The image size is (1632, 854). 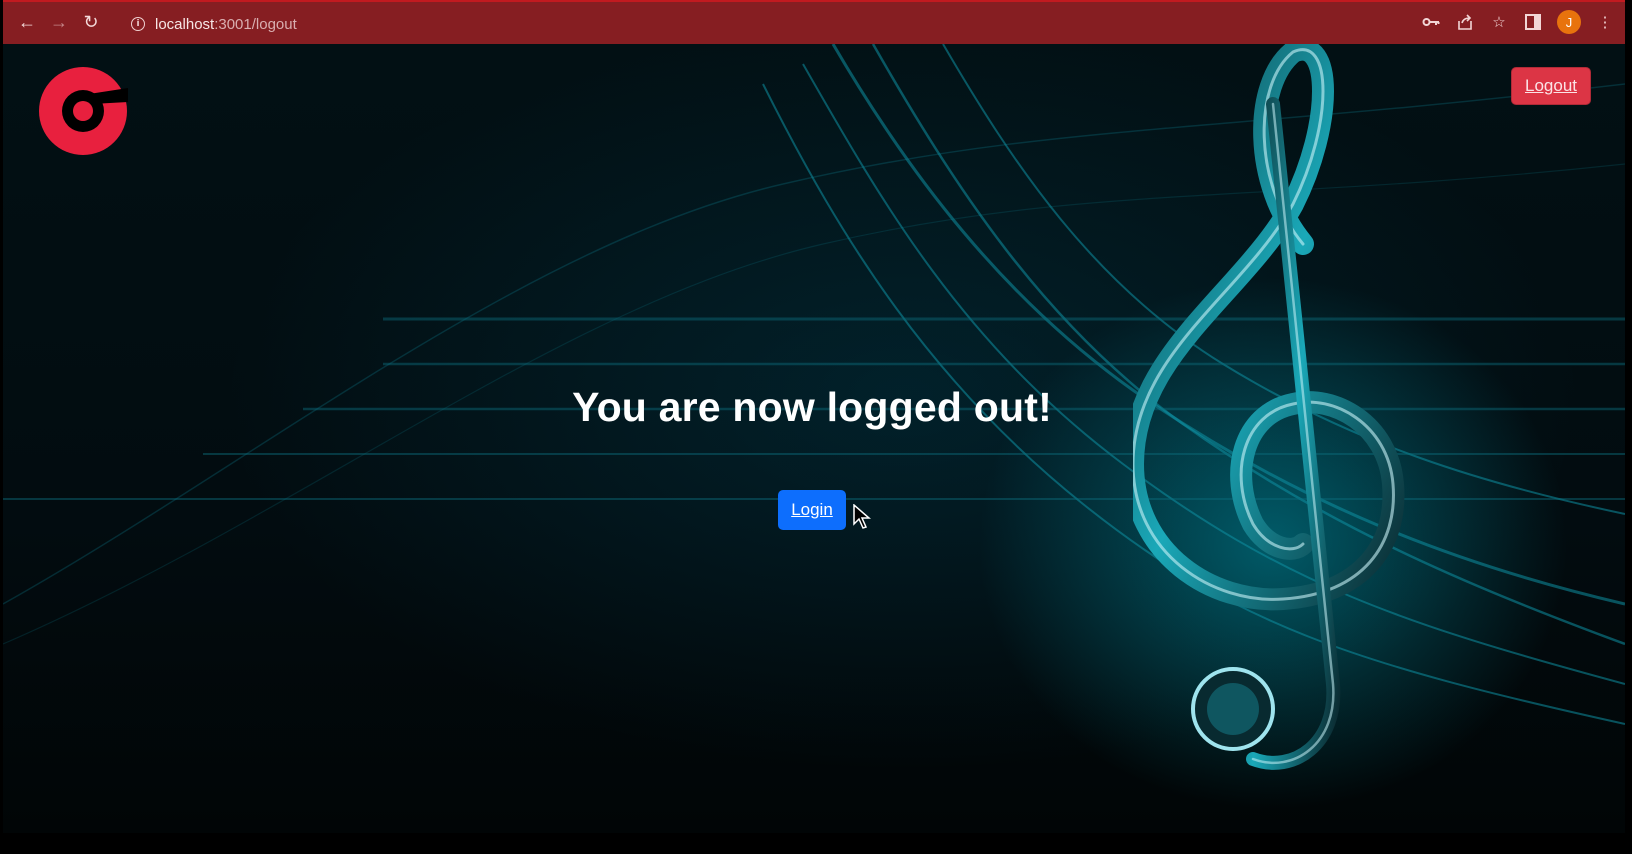 What do you see at coordinates (1518, 22) in the screenshot?
I see `toolbar-actions: ☆ J ⋮` at bounding box center [1518, 22].